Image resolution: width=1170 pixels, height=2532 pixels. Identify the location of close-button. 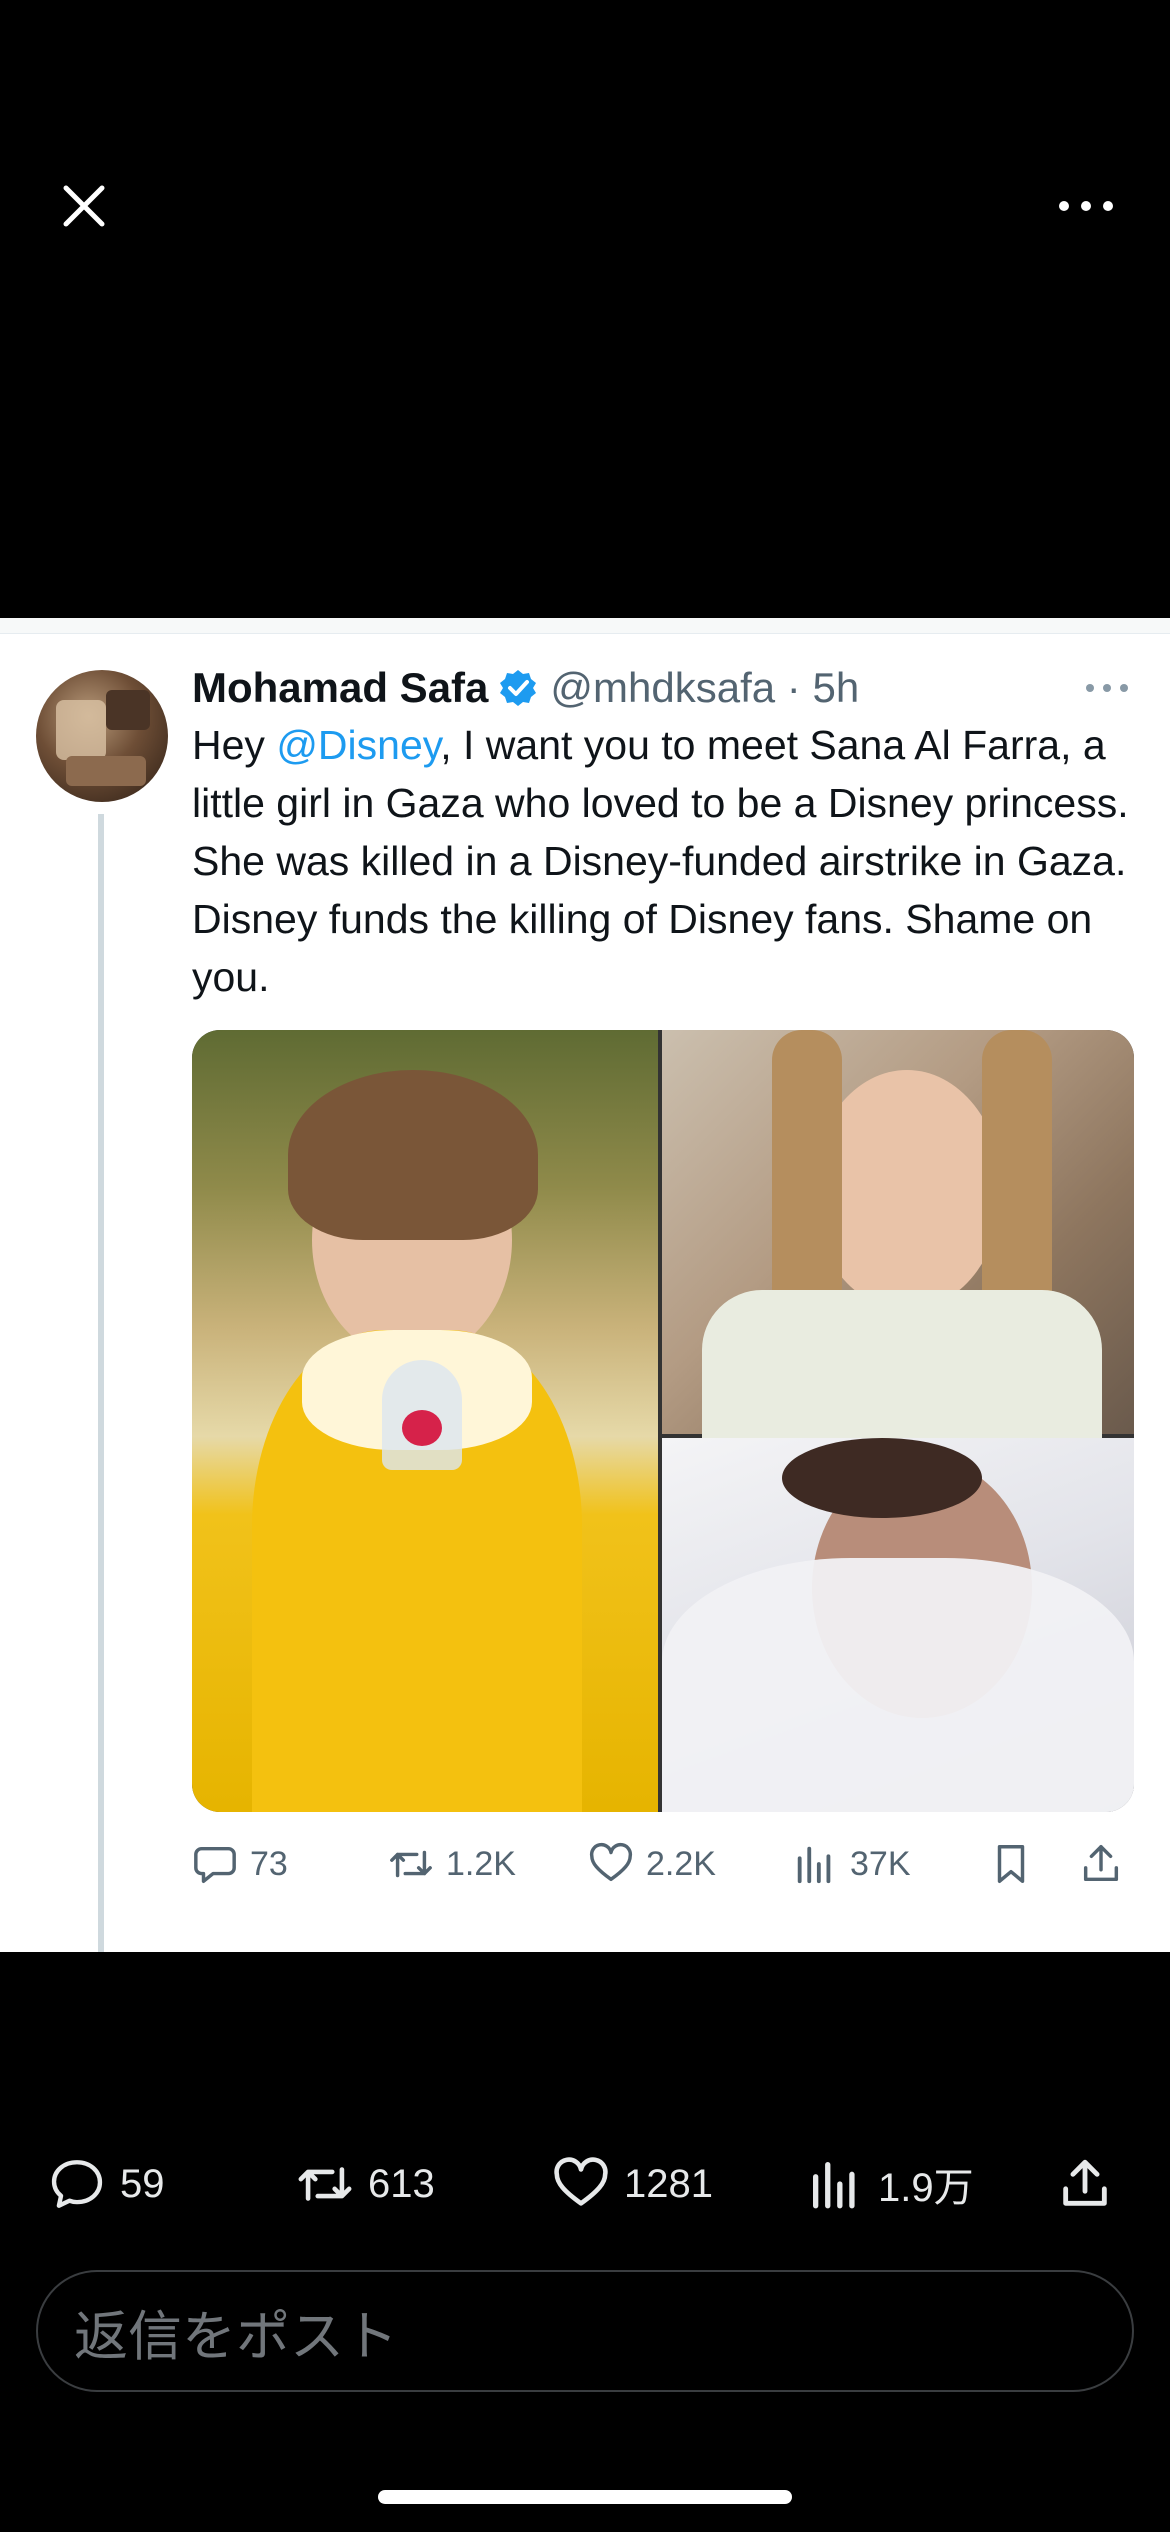
(84, 206).